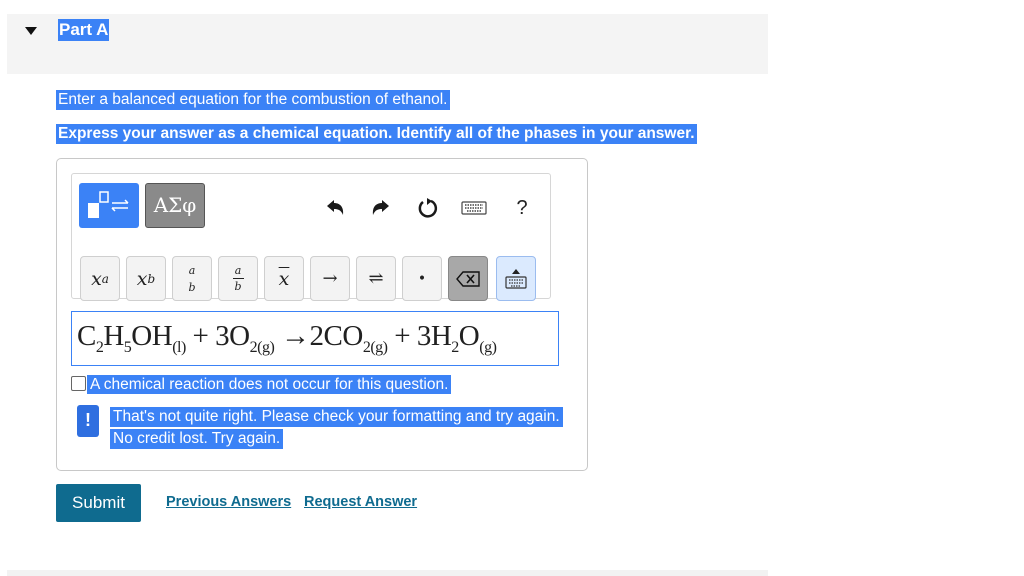 This screenshot has height=576, width=1024. What do you see at coordinates (192, 278) in the screenshot?
I see `fraction-key: ab` at bounding box center [192, 278].